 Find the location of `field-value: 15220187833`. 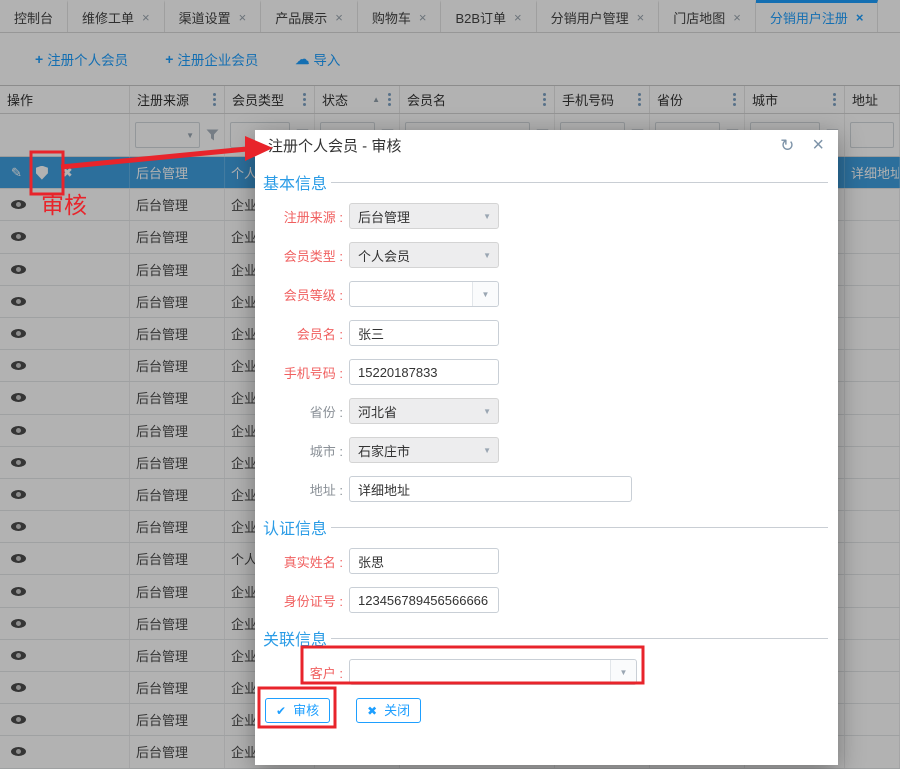

field-value: 15220187833 is located at coordinates (398, 372).